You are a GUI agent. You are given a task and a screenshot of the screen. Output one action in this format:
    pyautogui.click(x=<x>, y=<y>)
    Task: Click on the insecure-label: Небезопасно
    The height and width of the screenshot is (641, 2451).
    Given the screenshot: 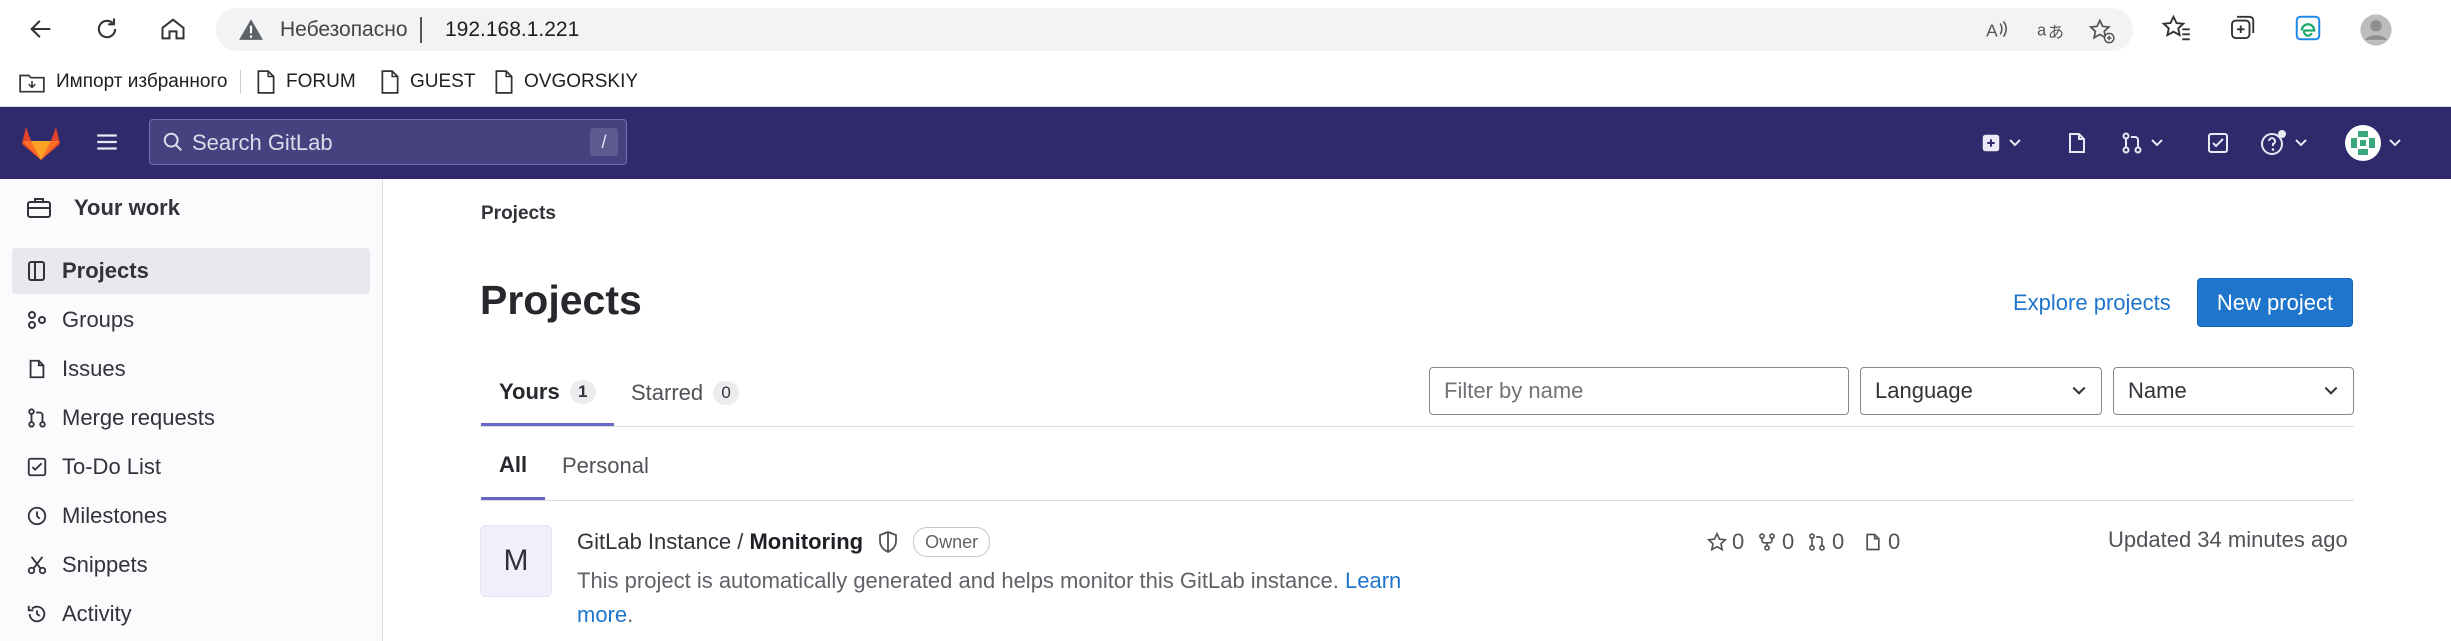 What is the action you would take?
    pyautogui.click(x=344, y=30)
    